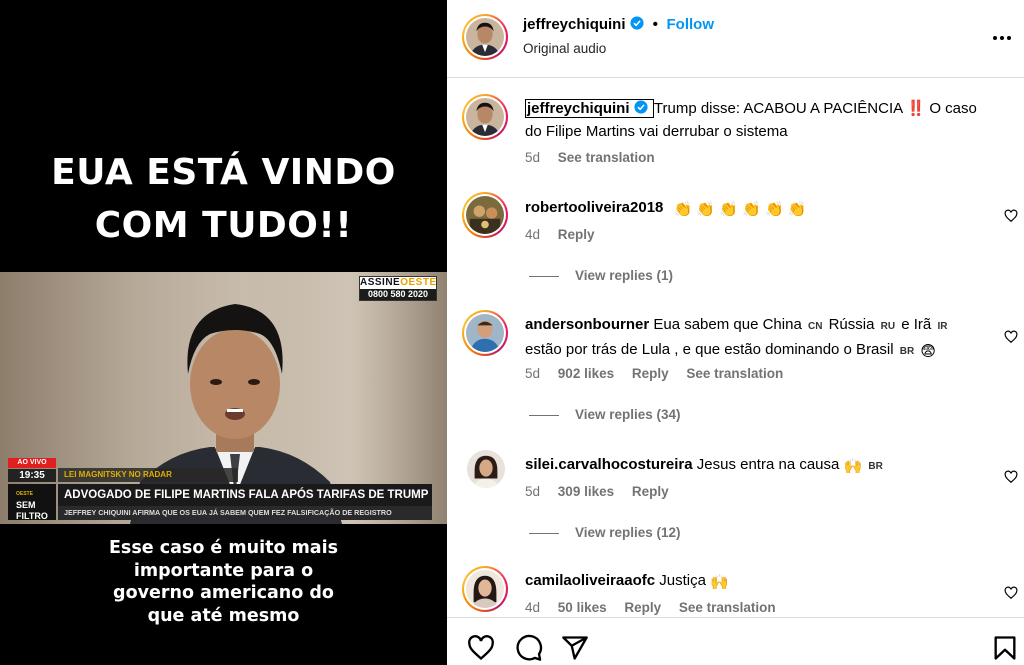 Image resolution: width=1024 pixels, height=665 pixels. I want to click on view-replies-button: View replies (34), so click(605, 414).